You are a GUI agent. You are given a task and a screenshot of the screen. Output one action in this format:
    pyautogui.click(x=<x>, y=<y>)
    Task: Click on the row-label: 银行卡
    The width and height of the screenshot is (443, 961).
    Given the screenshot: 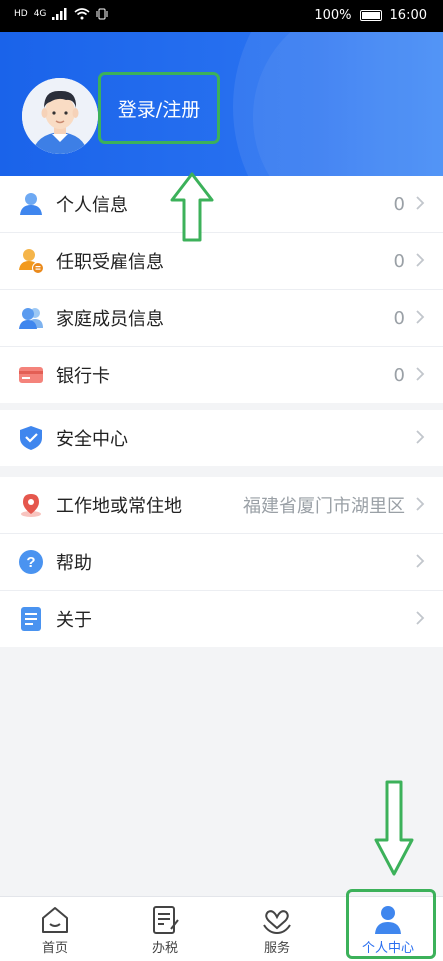 What is the action you would take?
    pyautogui.click(x=83, y=376)
    